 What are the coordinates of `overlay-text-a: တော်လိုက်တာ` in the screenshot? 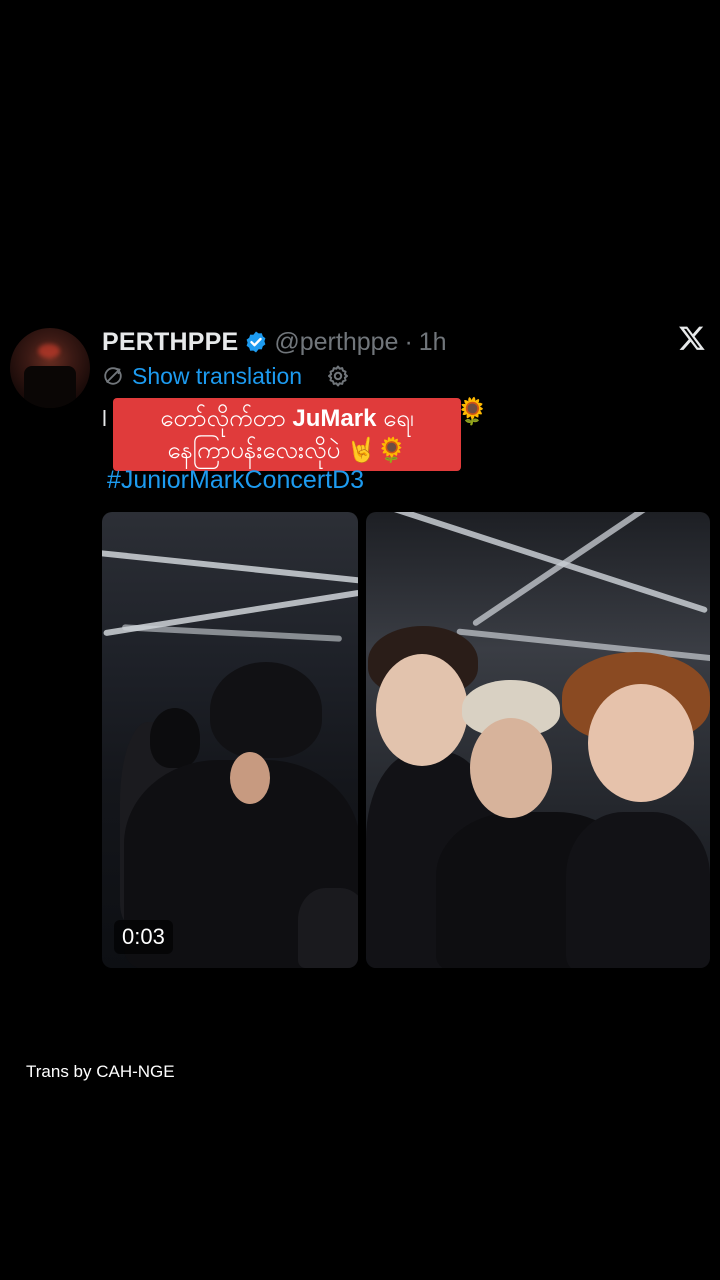 It's located at (226, 418).